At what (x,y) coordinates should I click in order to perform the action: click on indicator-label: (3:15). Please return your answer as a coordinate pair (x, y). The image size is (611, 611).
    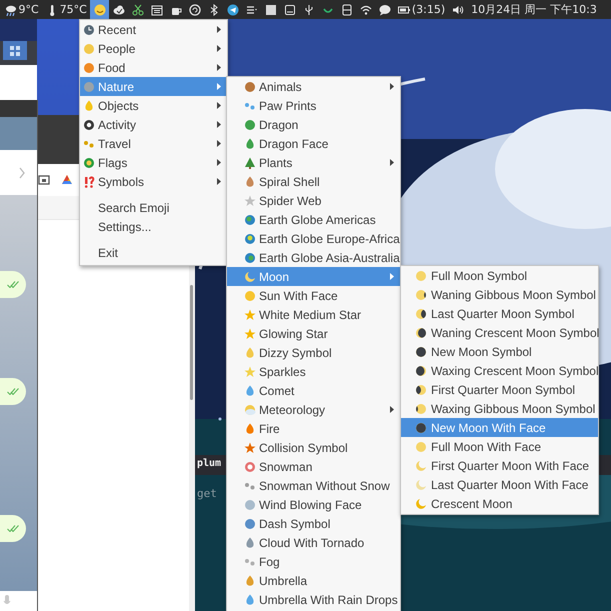
    Looking at the image, I should click on (429, 10).